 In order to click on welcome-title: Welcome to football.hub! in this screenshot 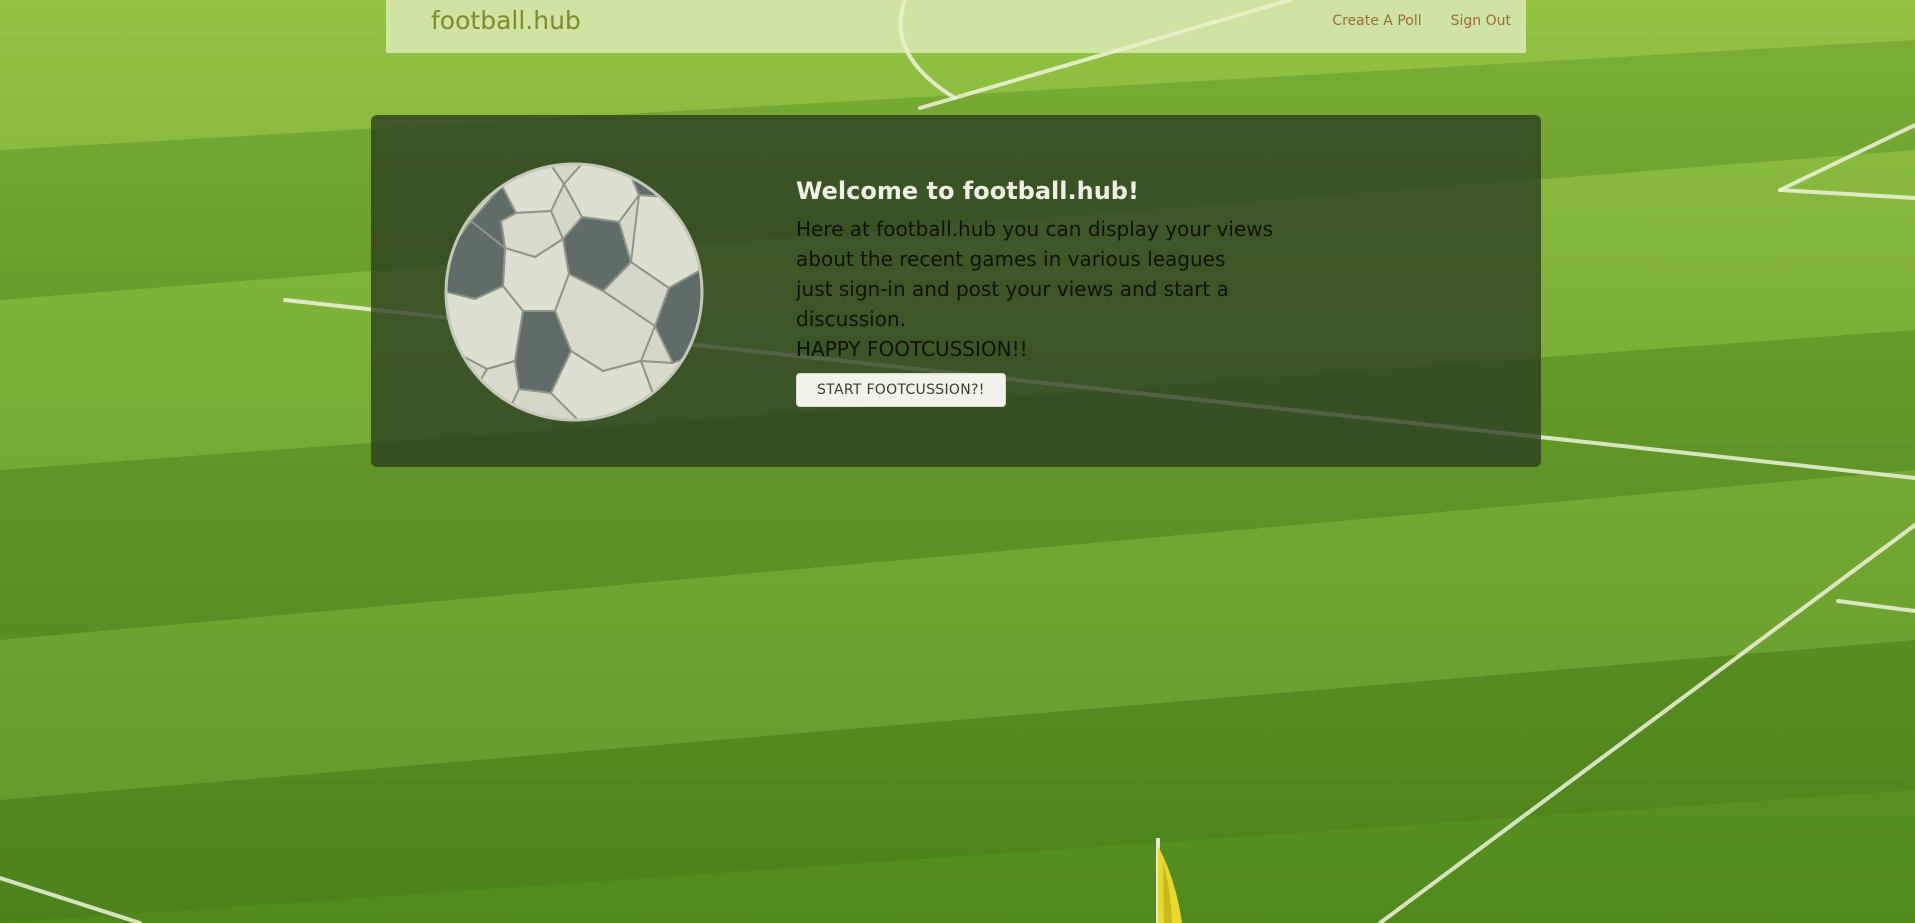, I will do `click(967, 191)`.